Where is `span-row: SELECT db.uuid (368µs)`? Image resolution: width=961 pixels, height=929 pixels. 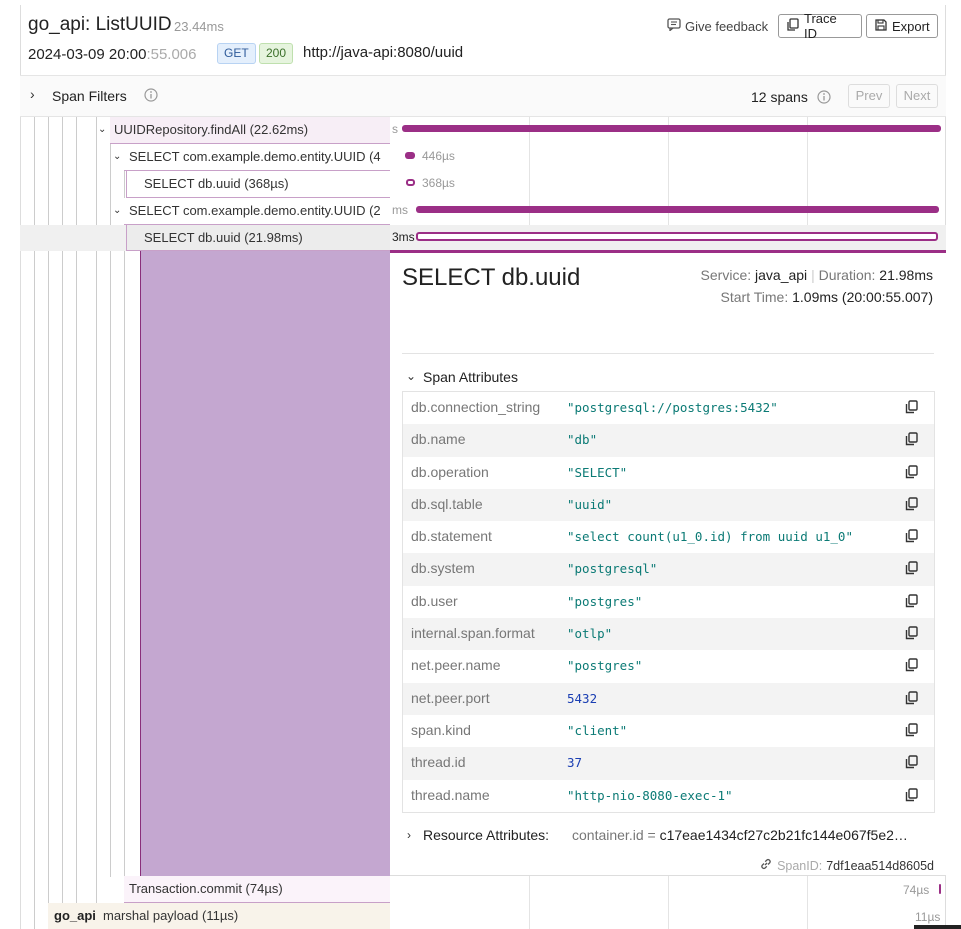 span-row: SELECT db.uuid (368µs) is located at coordinates (267, 184).